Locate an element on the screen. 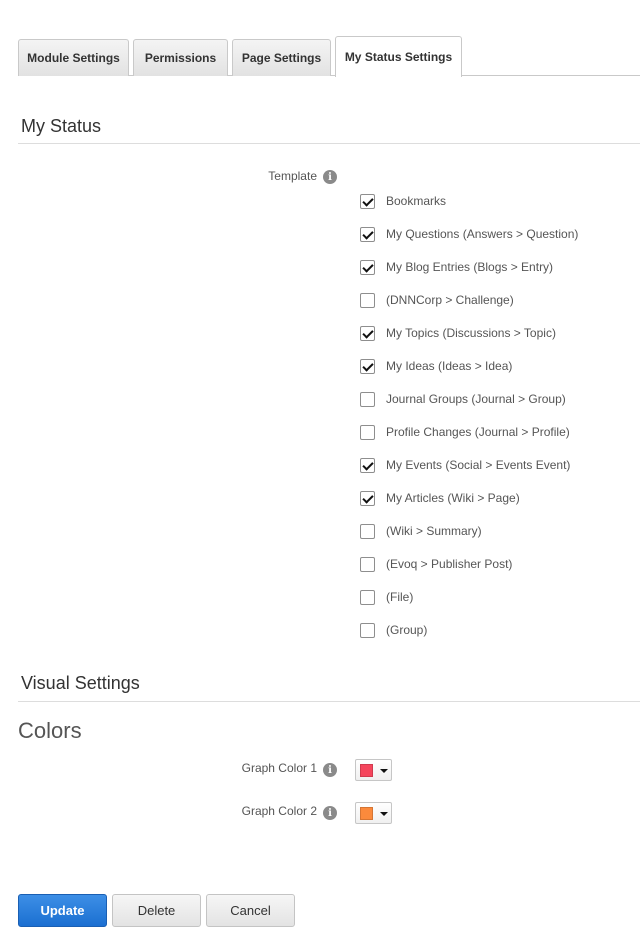 This screenshot has width=640, height=944. graph-color-1-label: Graph Color 1 is located at coordinates (279, 768).